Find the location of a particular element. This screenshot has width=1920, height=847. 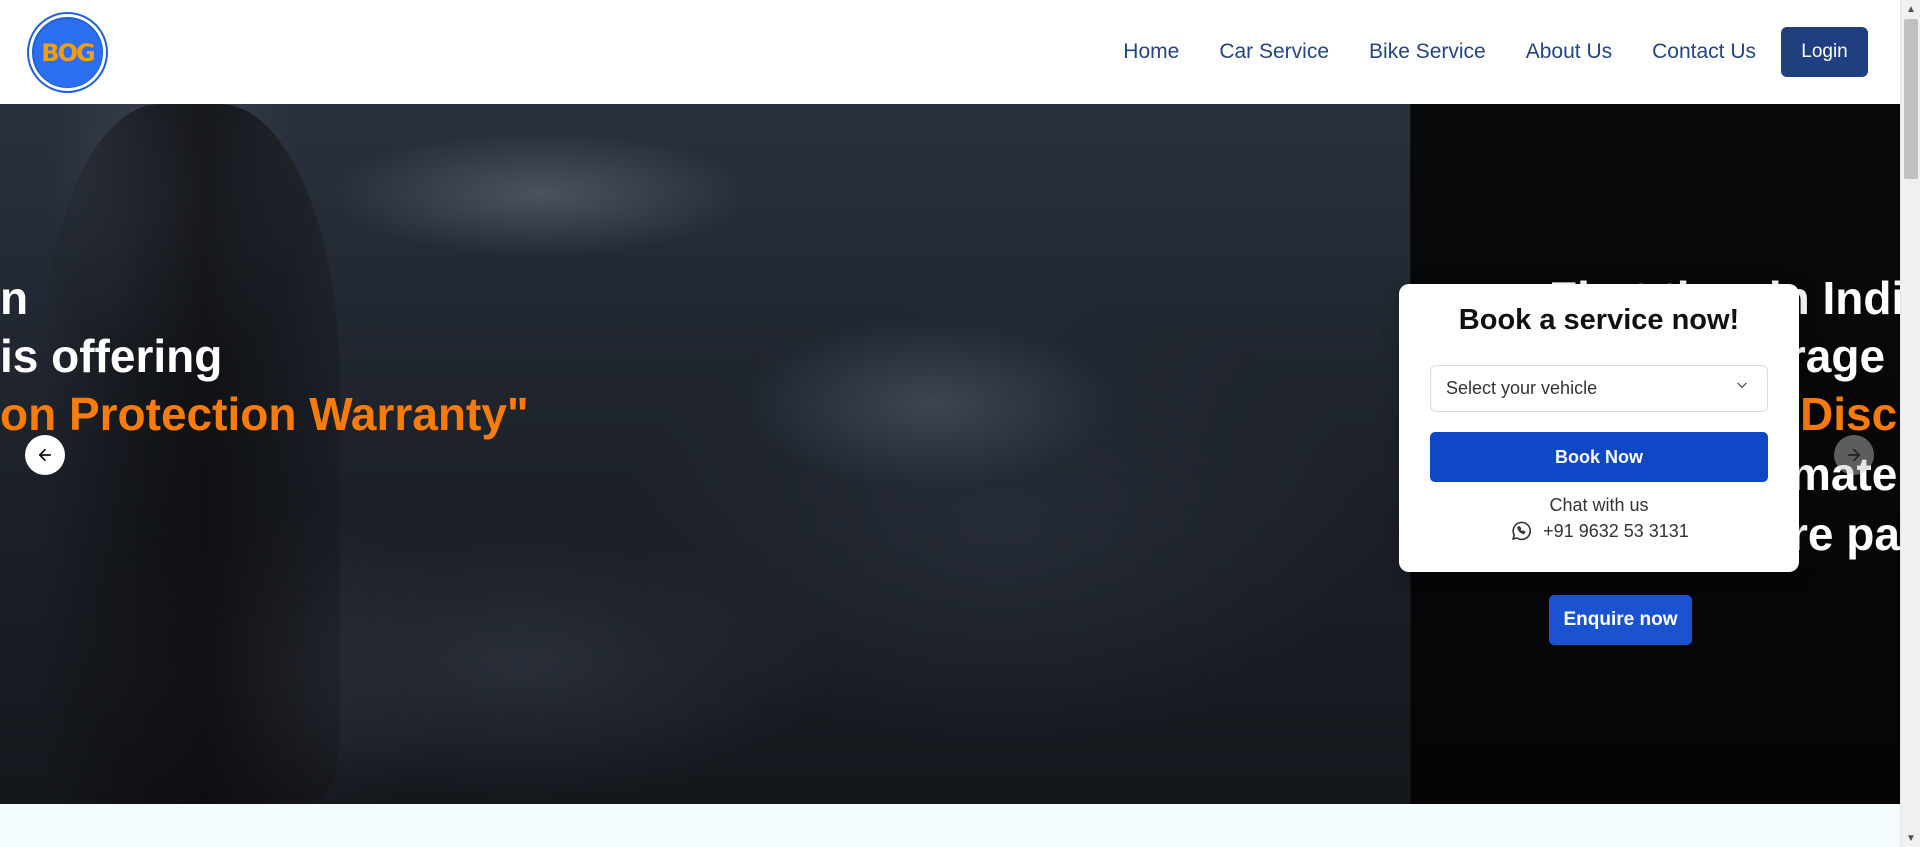

hero-left-line-3: on Protection Warranty" is located at coordinates (264, 414).